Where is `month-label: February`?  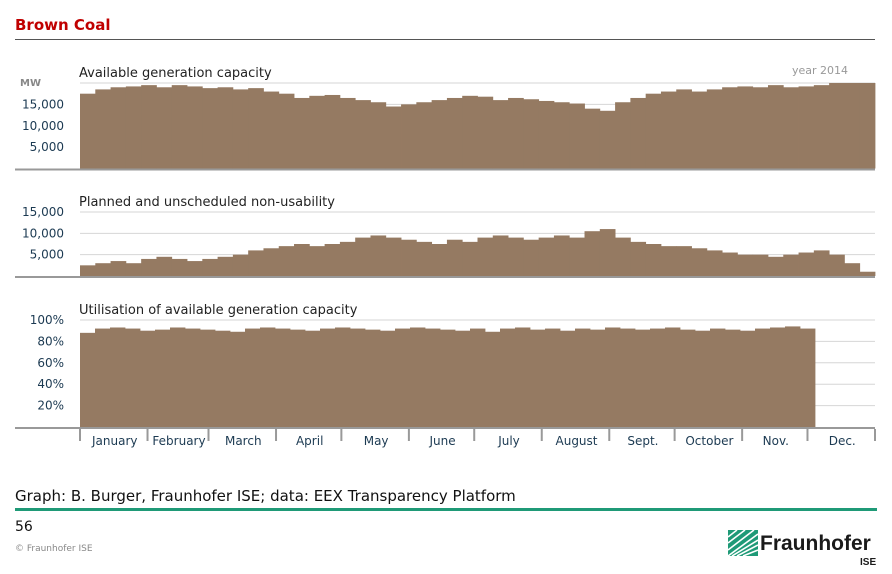
month-label: February is located at coordinates (178, 441).